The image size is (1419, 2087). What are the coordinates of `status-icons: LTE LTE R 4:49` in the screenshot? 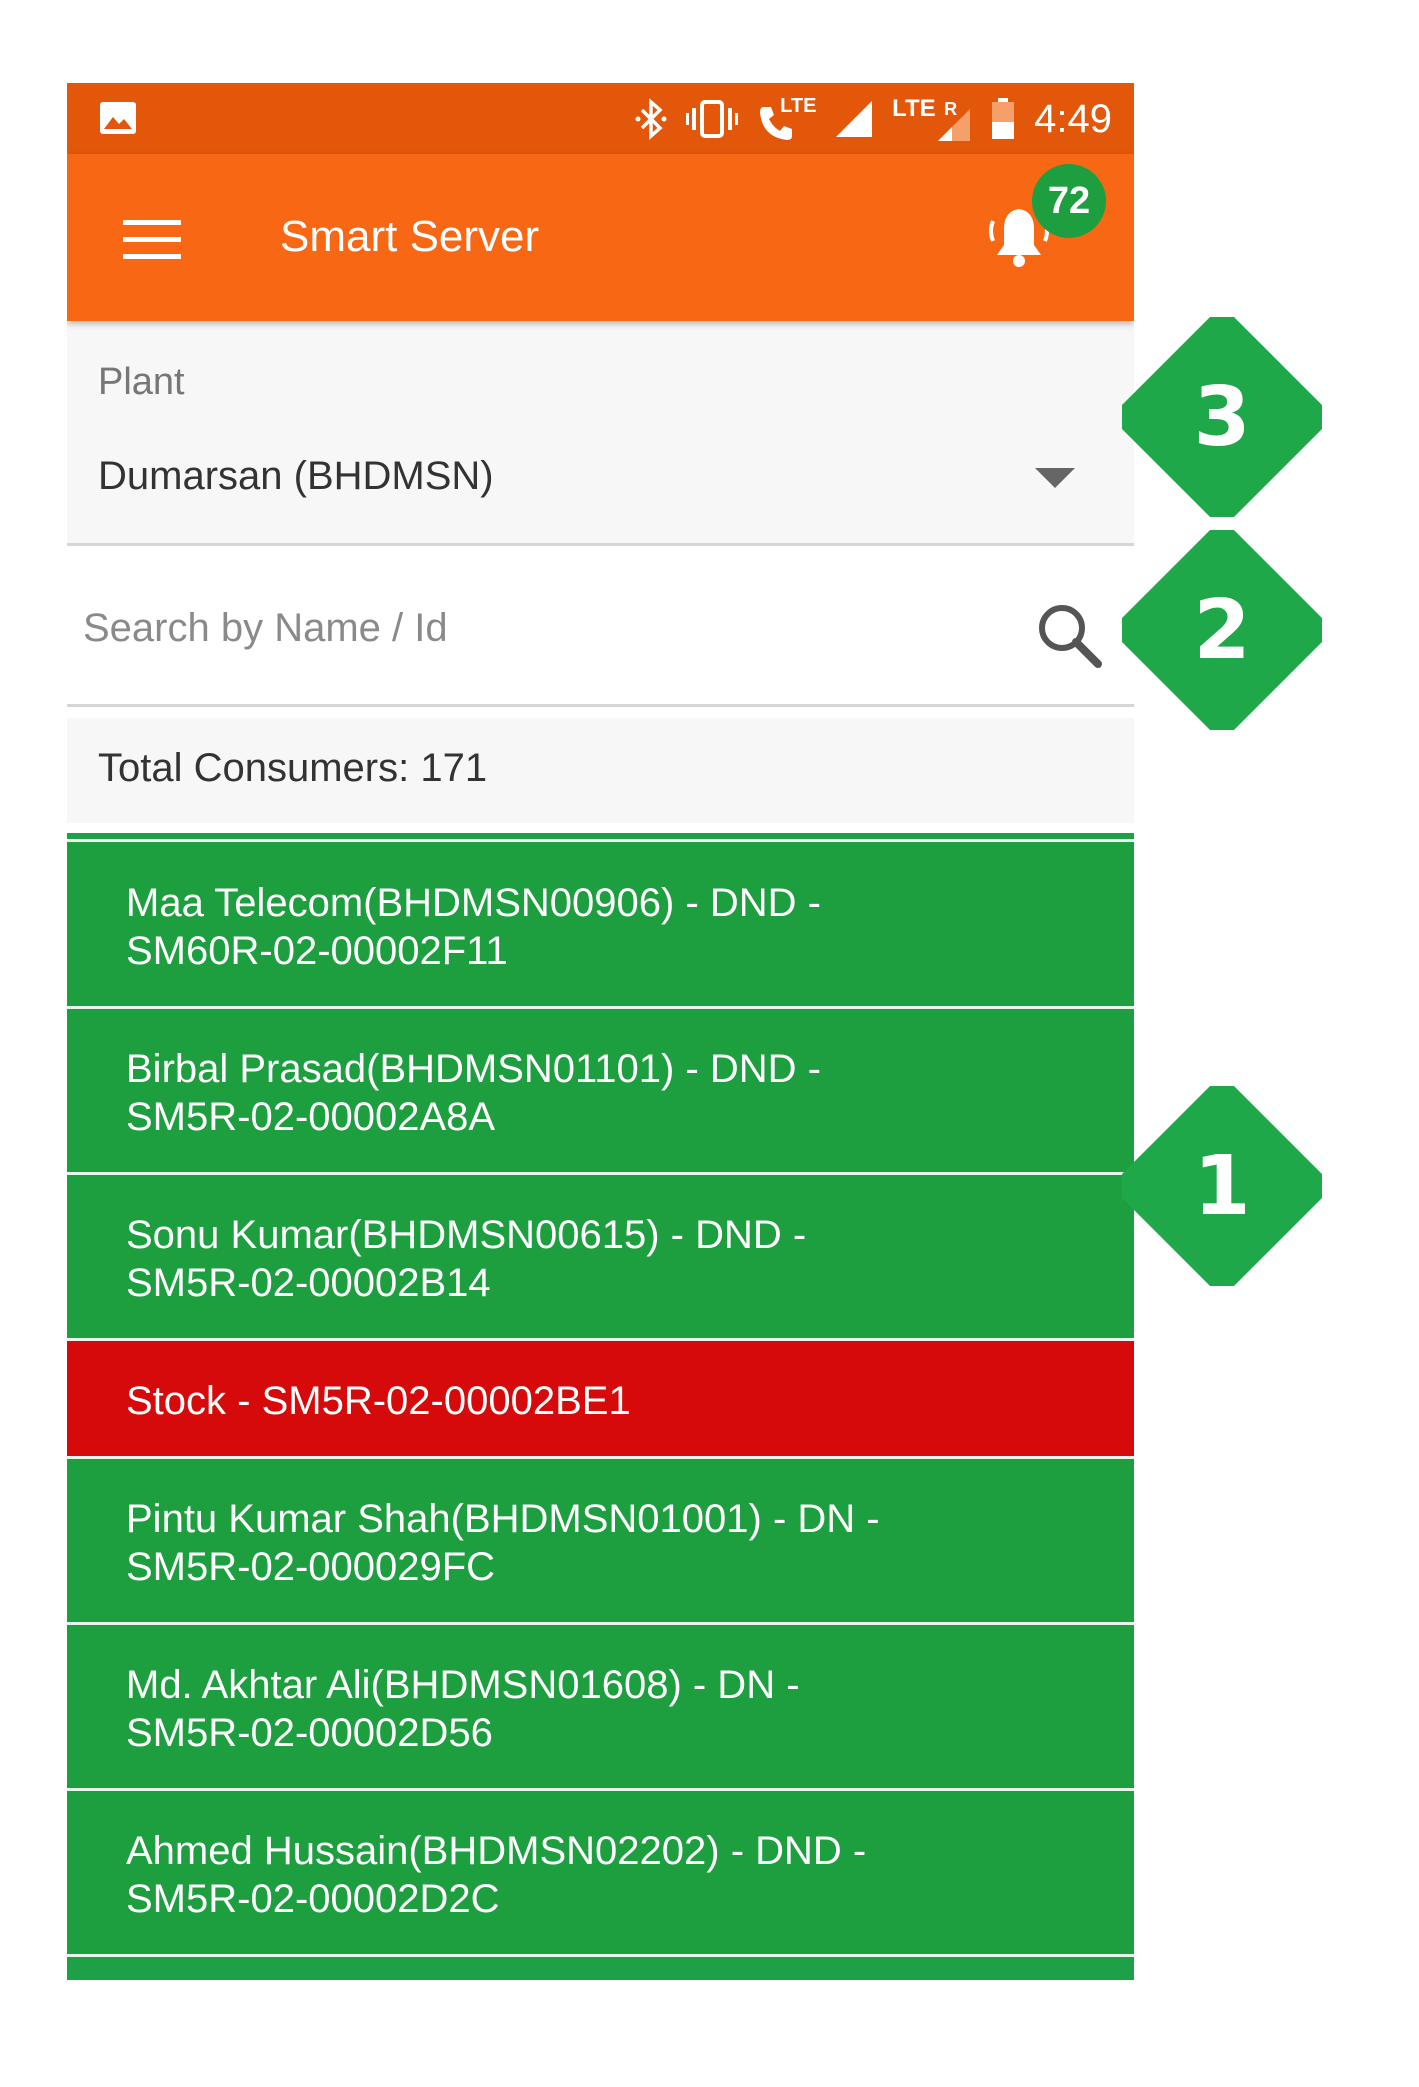 It's located at (873, 119).